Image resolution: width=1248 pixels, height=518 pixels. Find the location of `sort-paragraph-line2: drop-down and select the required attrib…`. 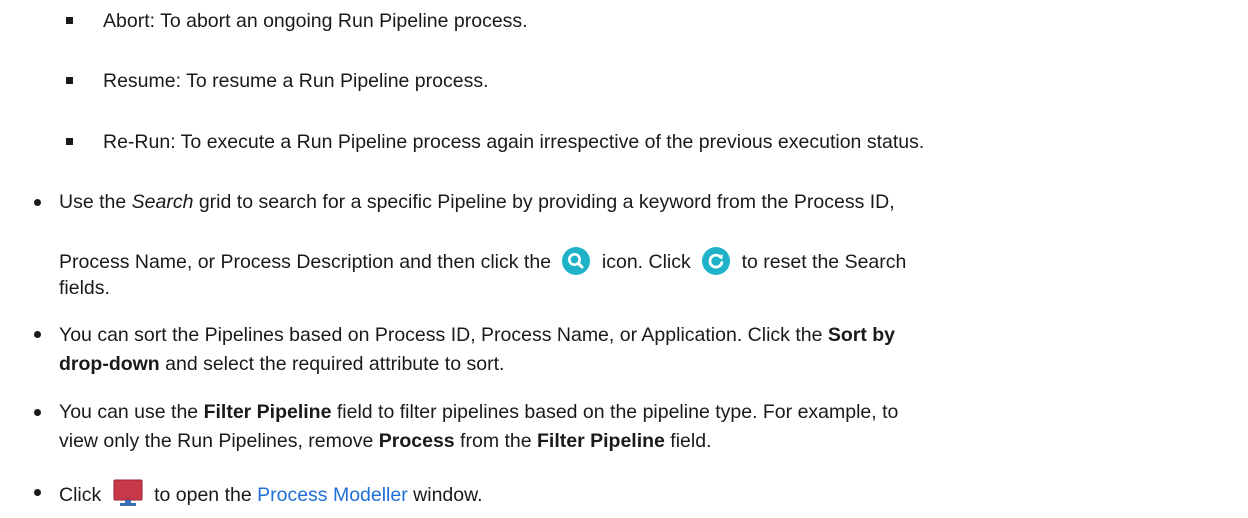

sort-paragraph-line2: drop-down and select the required attrib… is located at coordinates (282, 364).